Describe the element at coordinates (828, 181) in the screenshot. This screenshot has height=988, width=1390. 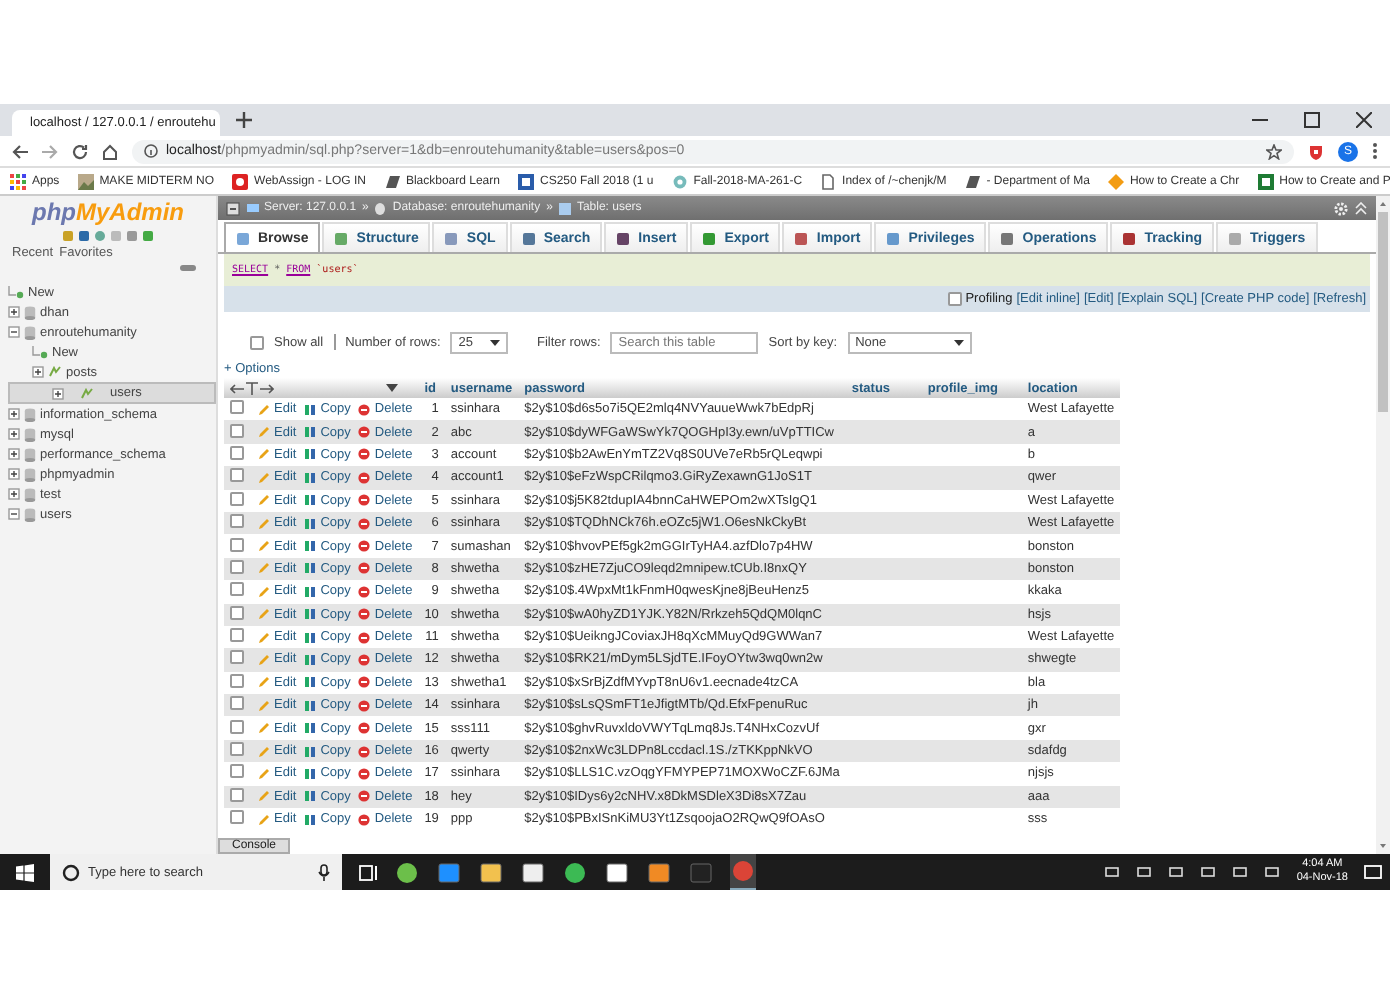
I see `page-icon` at that location.